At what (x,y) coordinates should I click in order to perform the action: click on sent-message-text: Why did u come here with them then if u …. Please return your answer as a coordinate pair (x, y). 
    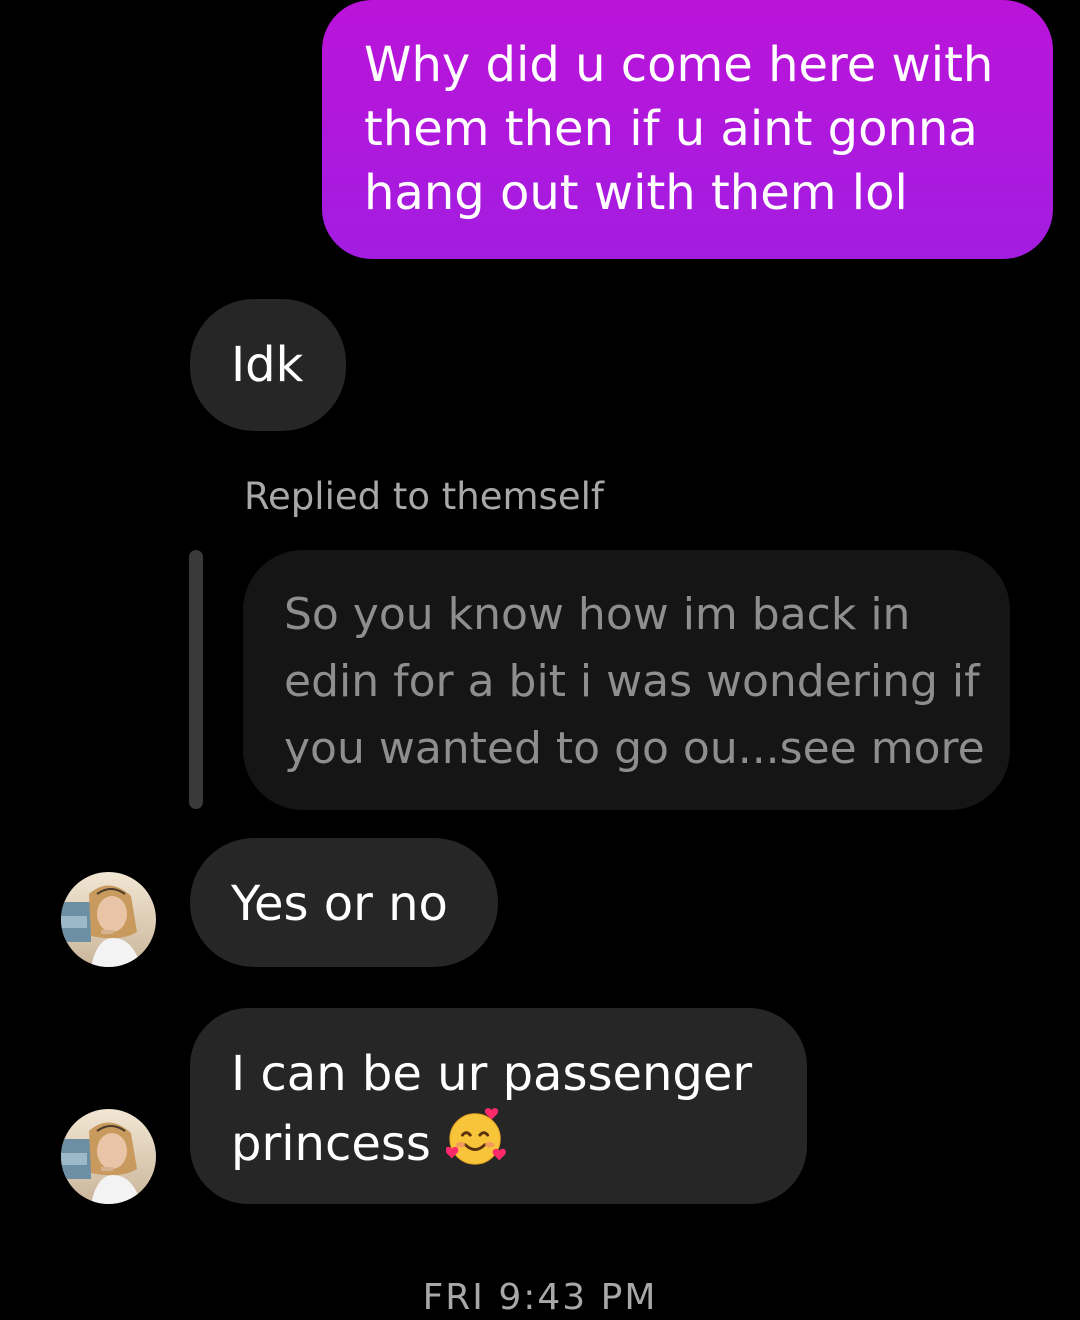
    Looking at the image, I should click on (679, 129).